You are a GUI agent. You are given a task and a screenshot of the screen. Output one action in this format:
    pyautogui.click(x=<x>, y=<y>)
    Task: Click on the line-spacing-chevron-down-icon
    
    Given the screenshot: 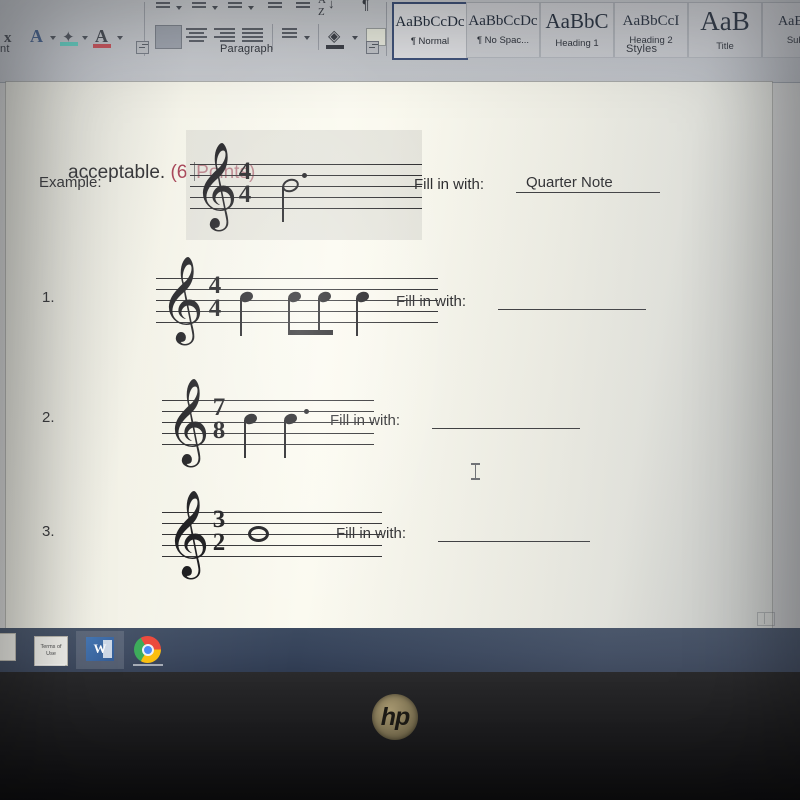 What is the action you would take?
    pyautogui.click(x=307, y=38)
    